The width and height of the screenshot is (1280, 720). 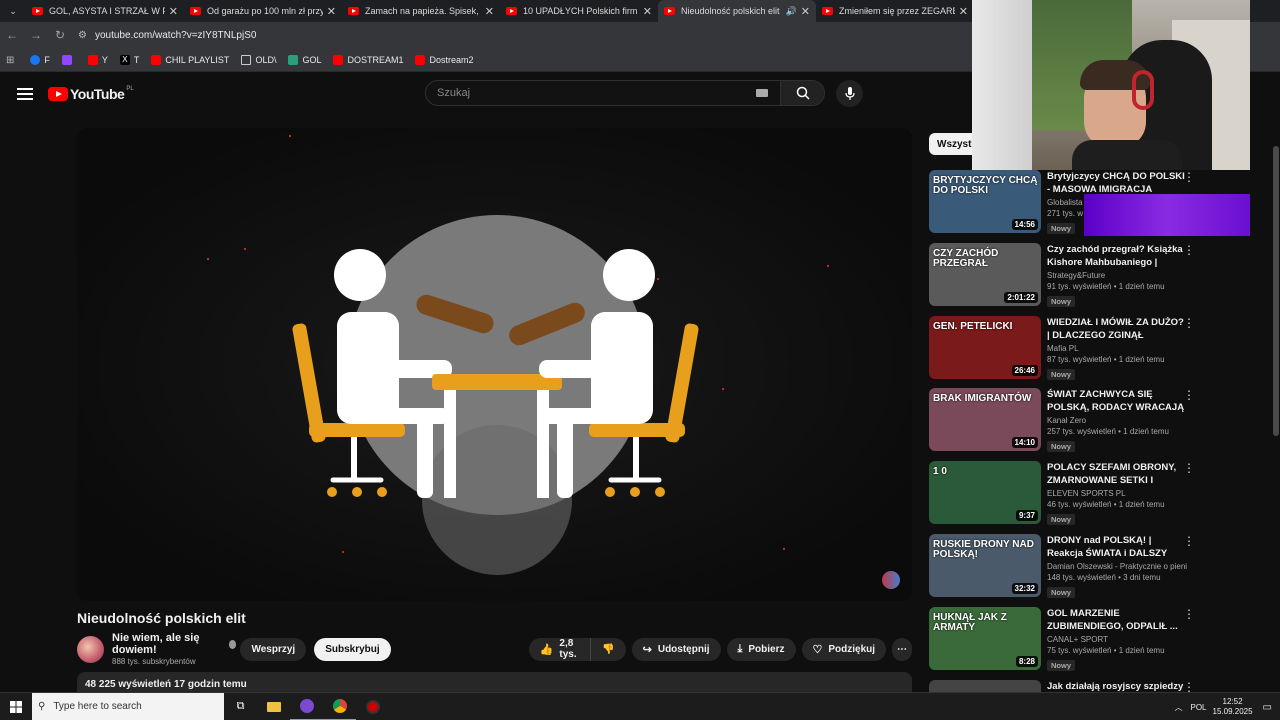 I want to click on scrollbar-thumb, so click(x=1276, y=291).